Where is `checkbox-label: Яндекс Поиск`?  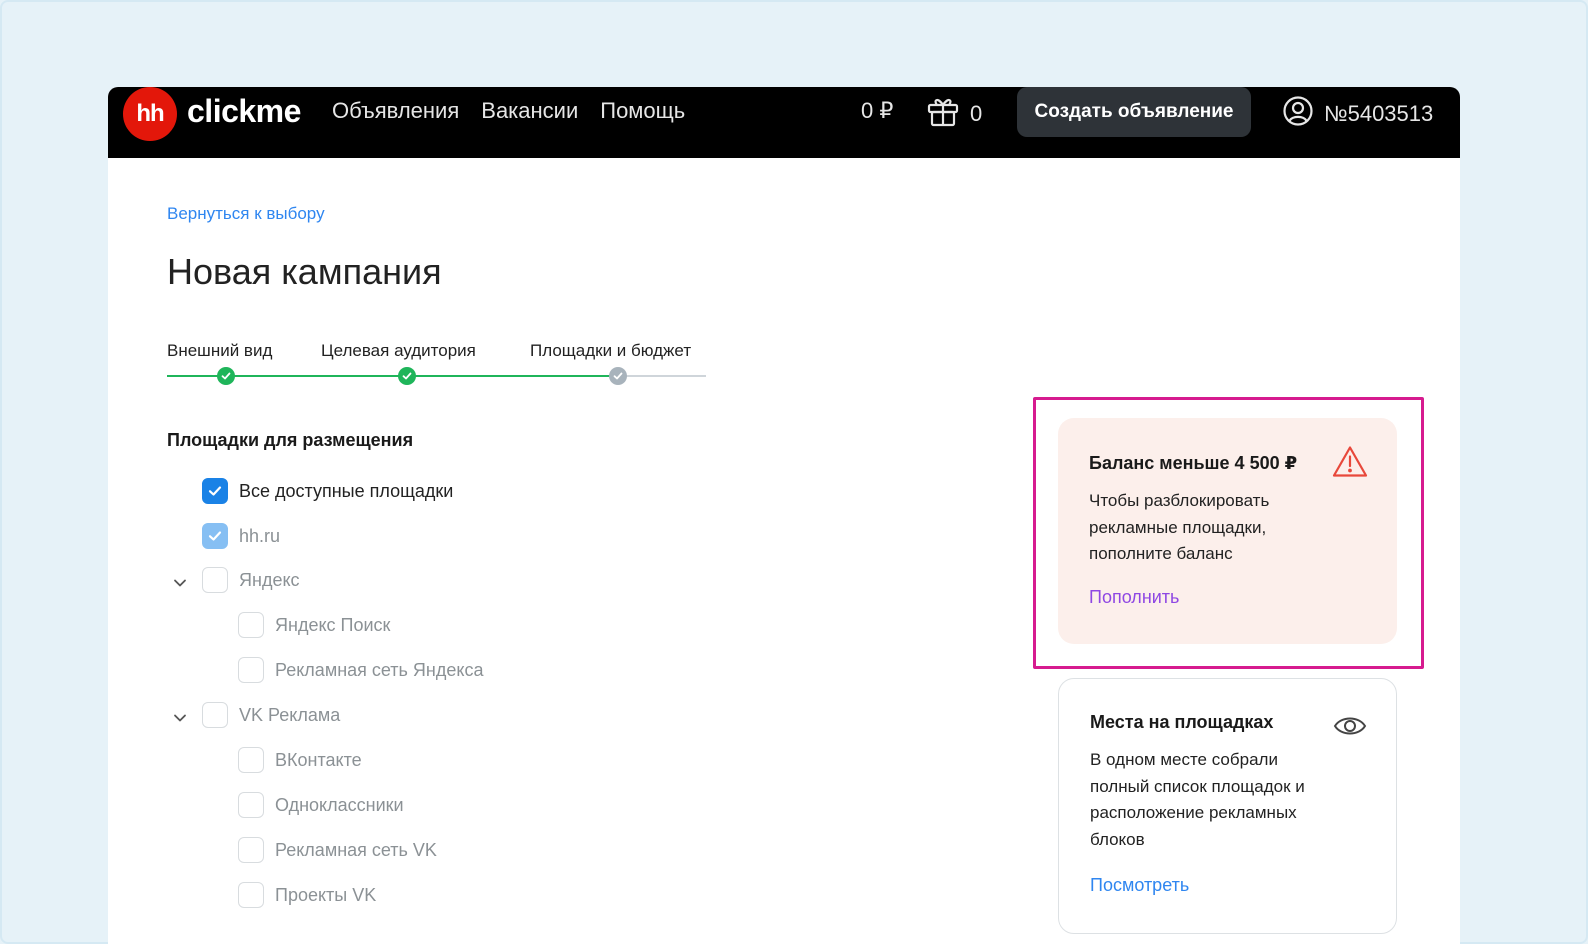
checkbox-label: Яндекс Поиск is located at coordinates (333, 624).